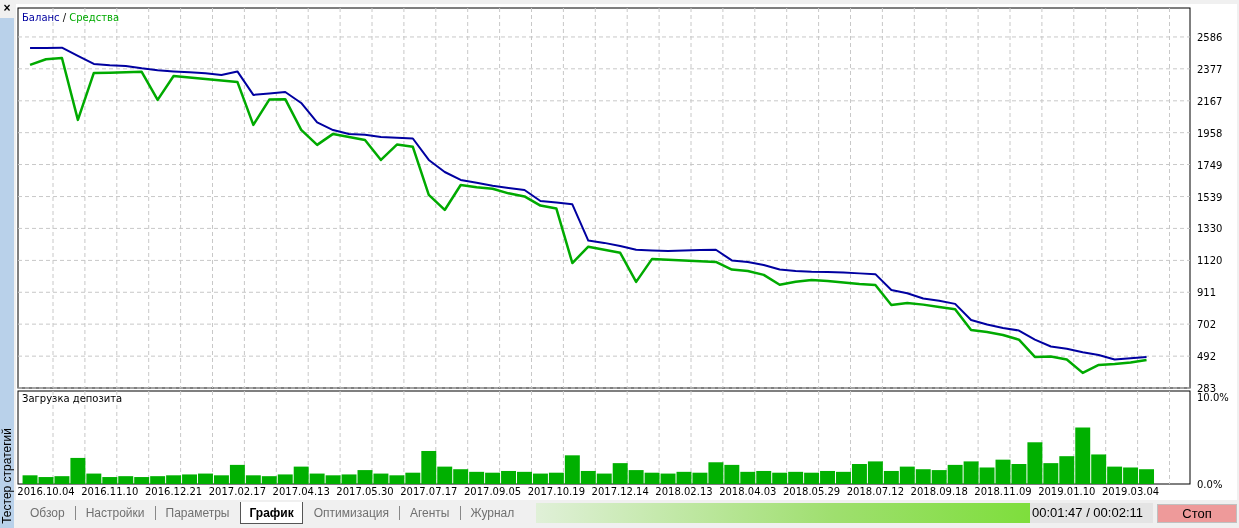 The height and width of the screenshot is (528, 1239). I want to click on axis-label: 492, so click(1207, 357).